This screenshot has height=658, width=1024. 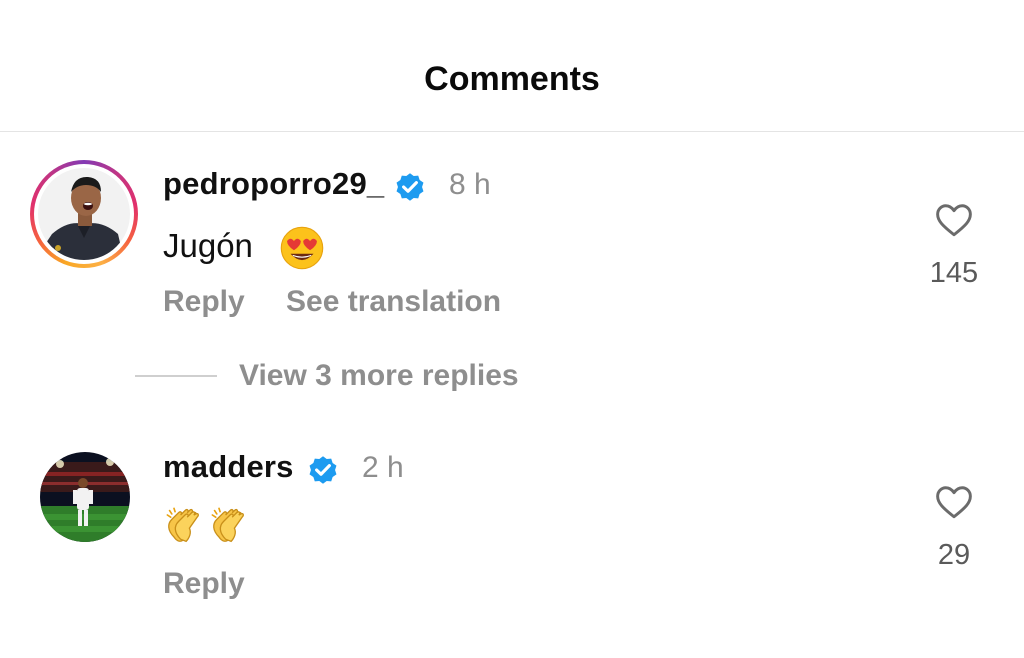 I want to click on comment-username: pedroporro29_, so click(x=273, y=184).